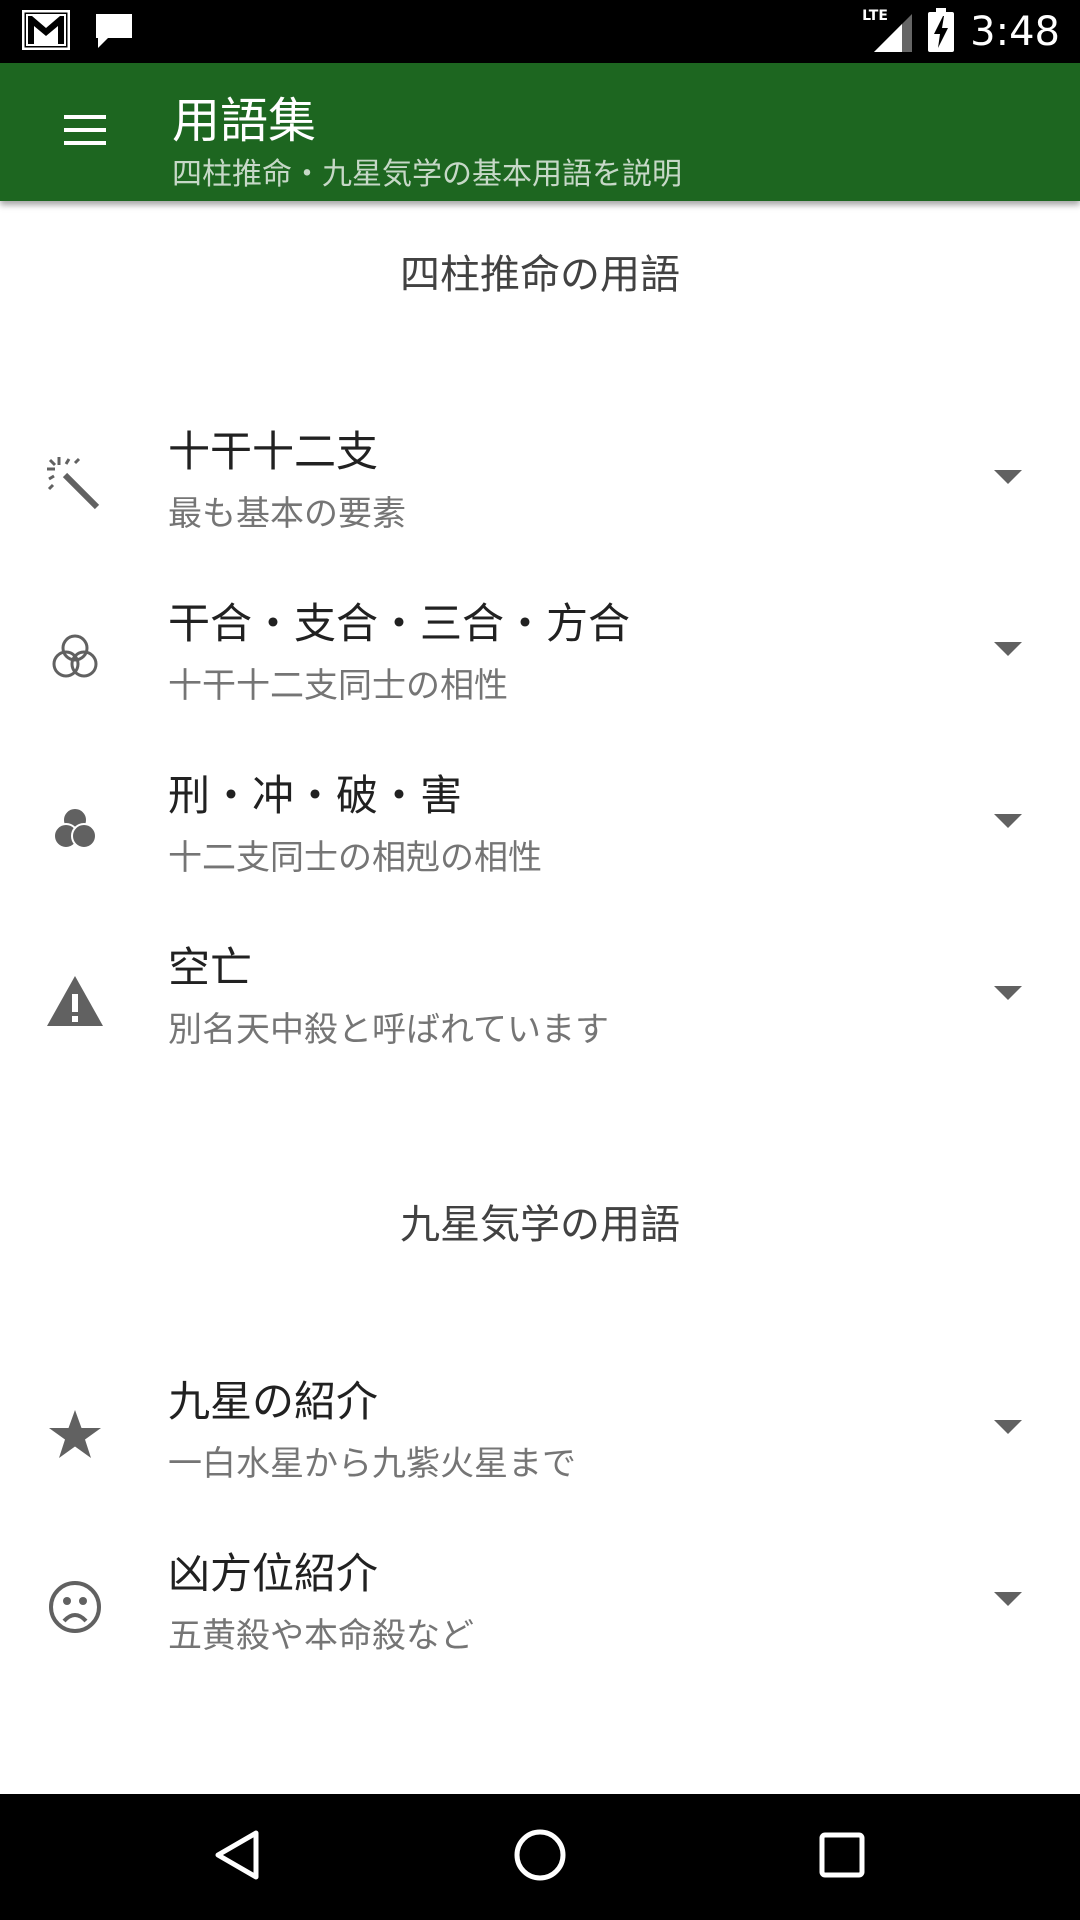  What do you see at coordinates (273, 1401) in the screenshot?
I see `list-item-title: 九星の紹介` at bounding box center [273, 1401].